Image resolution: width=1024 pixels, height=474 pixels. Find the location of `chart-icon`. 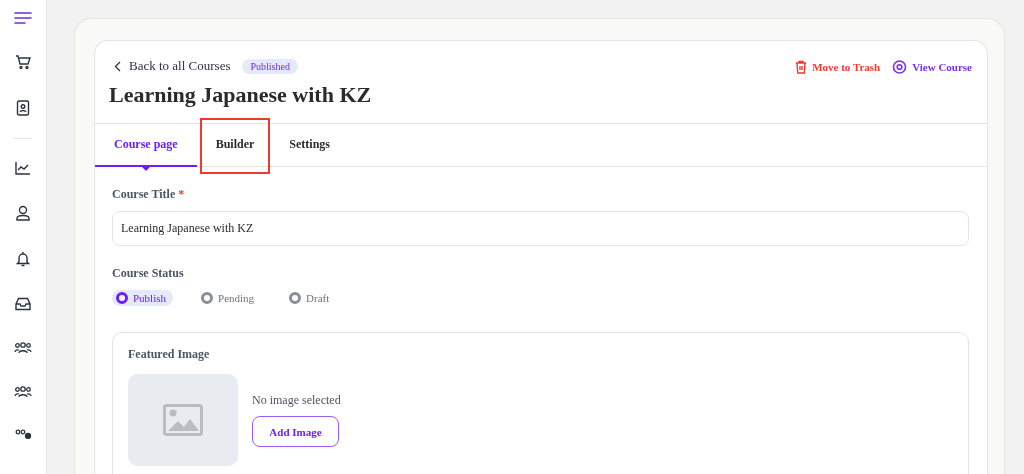

chart-icon is located at coordinates (23, 168).